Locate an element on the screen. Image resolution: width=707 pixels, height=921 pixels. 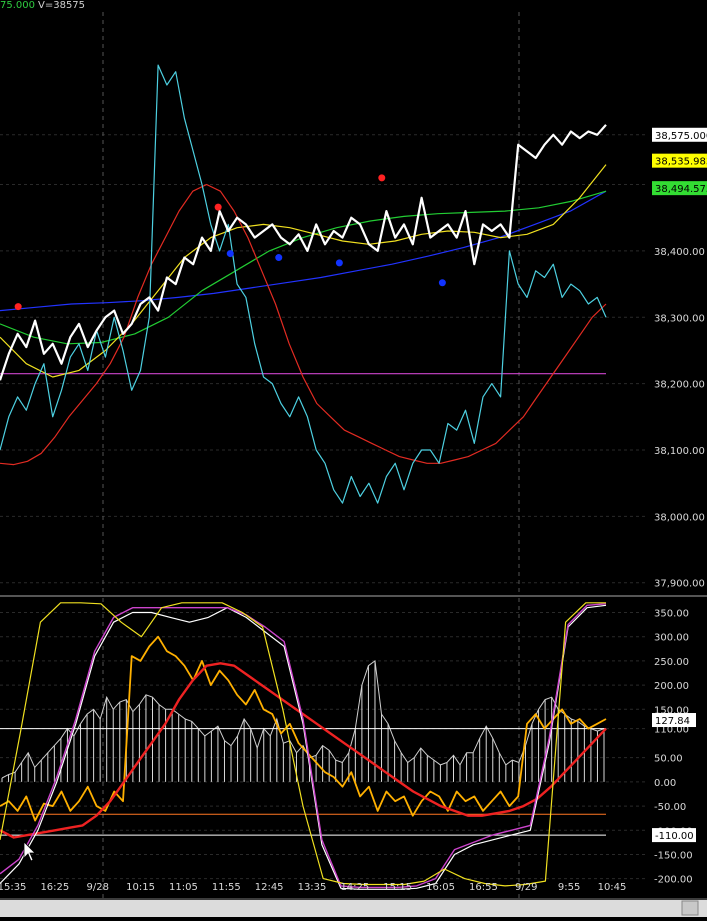
time-tick-label: 10:45 is located at coordinates (612, 887).